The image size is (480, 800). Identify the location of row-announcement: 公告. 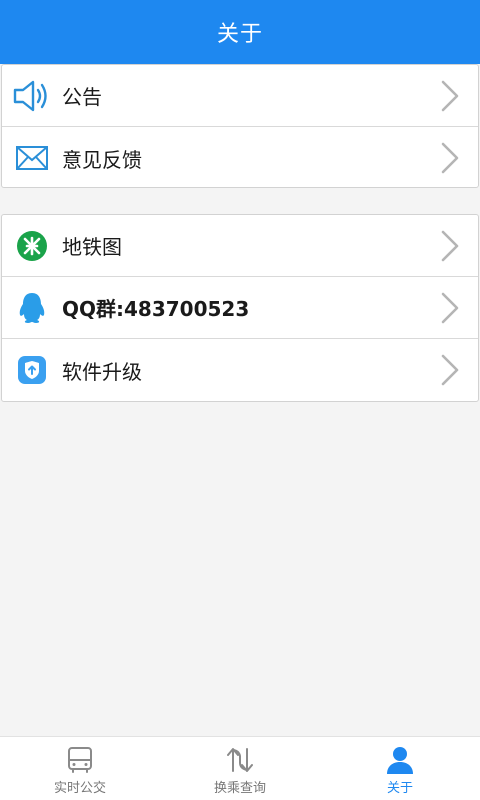
(240, 96).